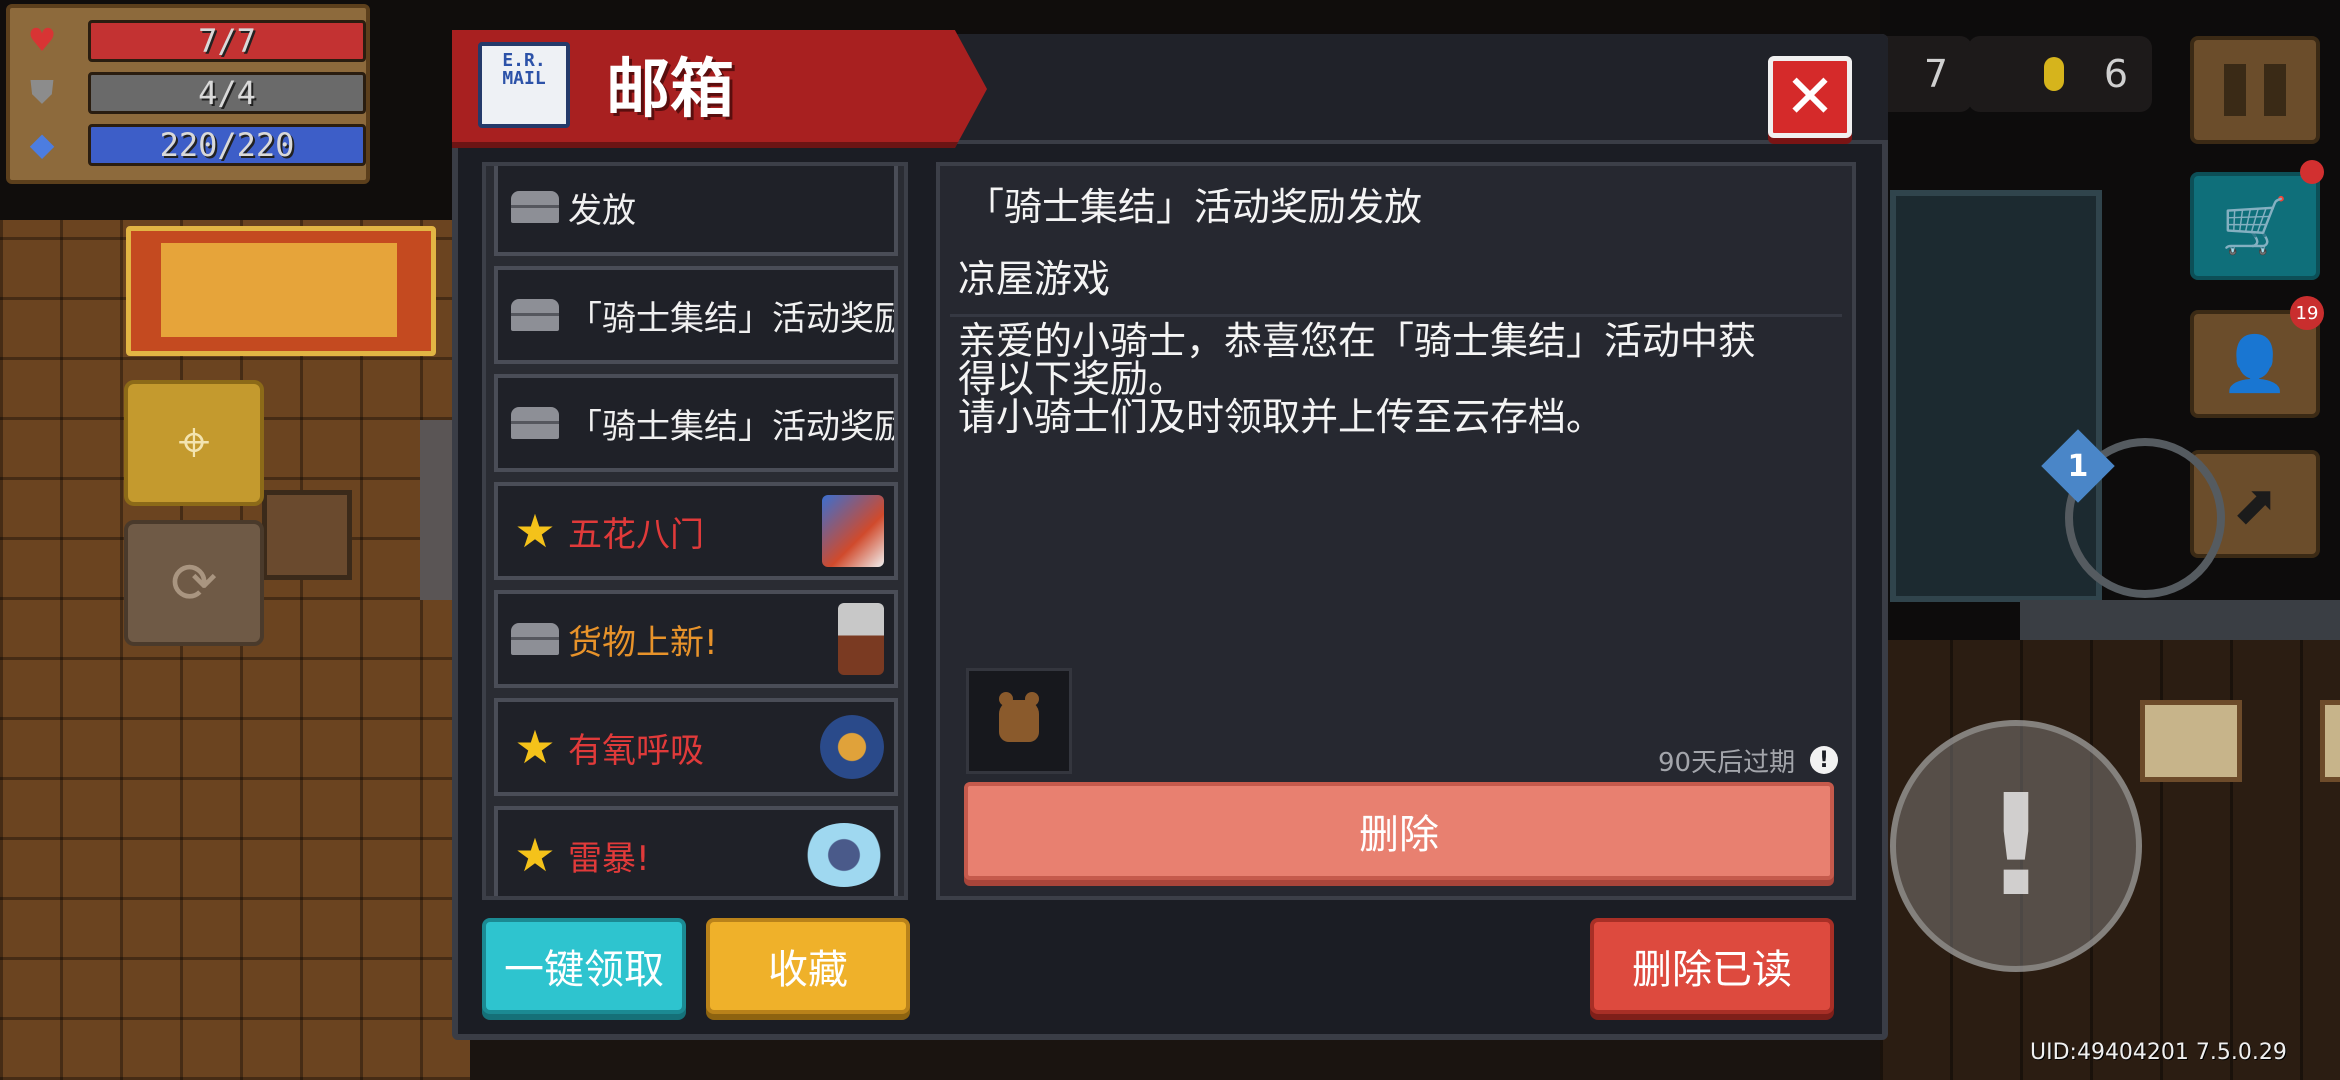 The width and height of the screenshot is (2340, 1080). Describe the element at coordinates (696, 211) in the screenshot. I see `mail-list-item: 发放` at that location.